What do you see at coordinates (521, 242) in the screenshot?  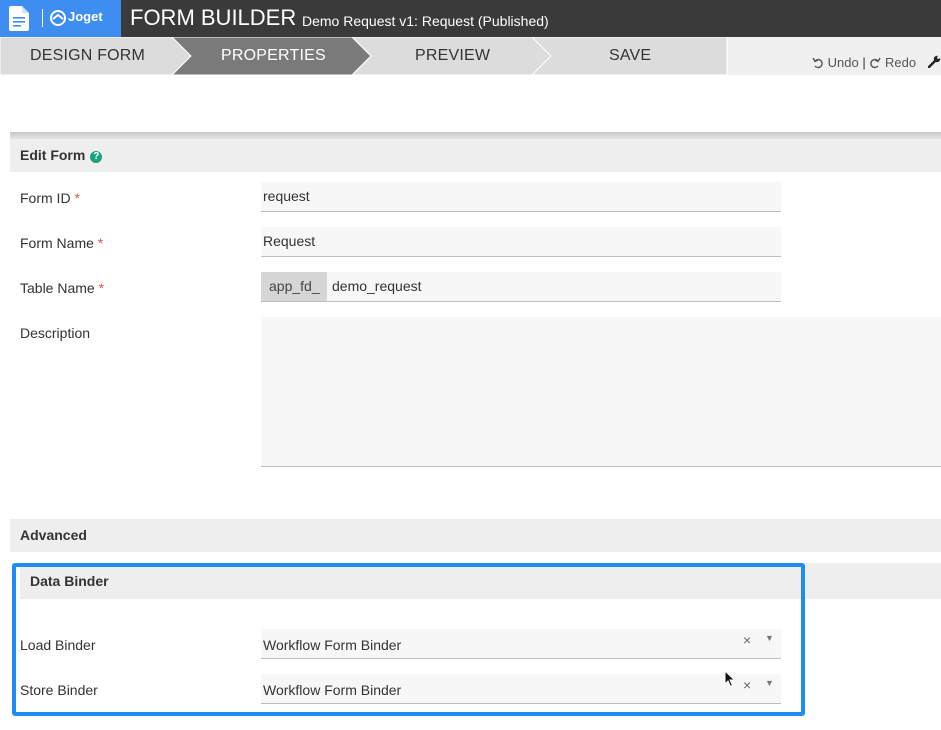 I see `form-name-input: Request` at bounding box center [521, 242].